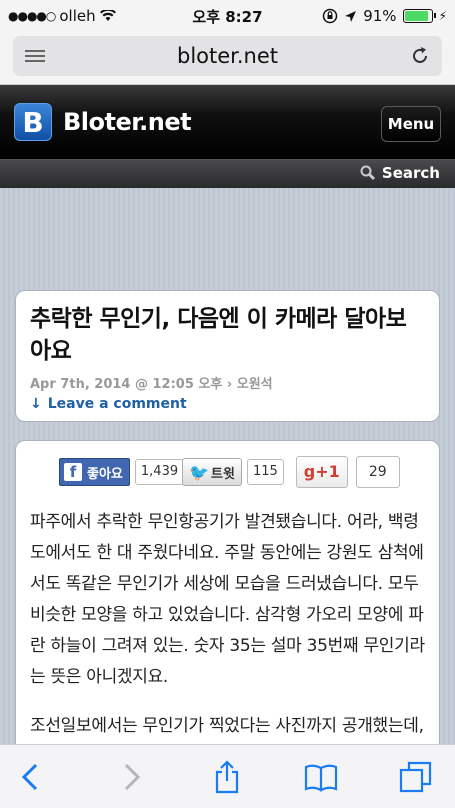 Image resolution: width=455 pixels, height=808 pixels. Describe the element at coordinates (380, 16) in the screenshot. I see `battery-percent: 91%` at that location.